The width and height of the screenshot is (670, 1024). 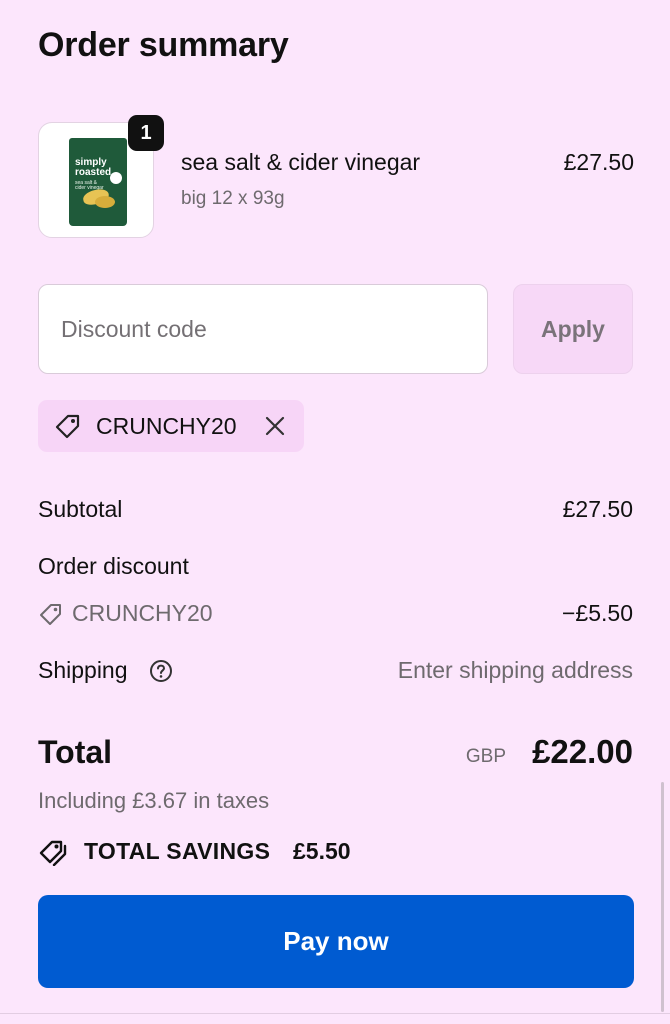 I want to click on total-amount: £22.00, so click(x=582, y=751).